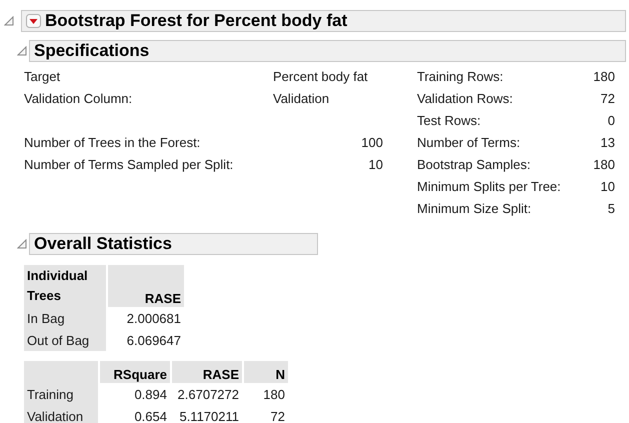 The height and width of the screenshot is (423, 629). What do you see at coordinates (135, 372) in the screenshot?
I see `column-header: RSquare` at bounding box center [135, 372].